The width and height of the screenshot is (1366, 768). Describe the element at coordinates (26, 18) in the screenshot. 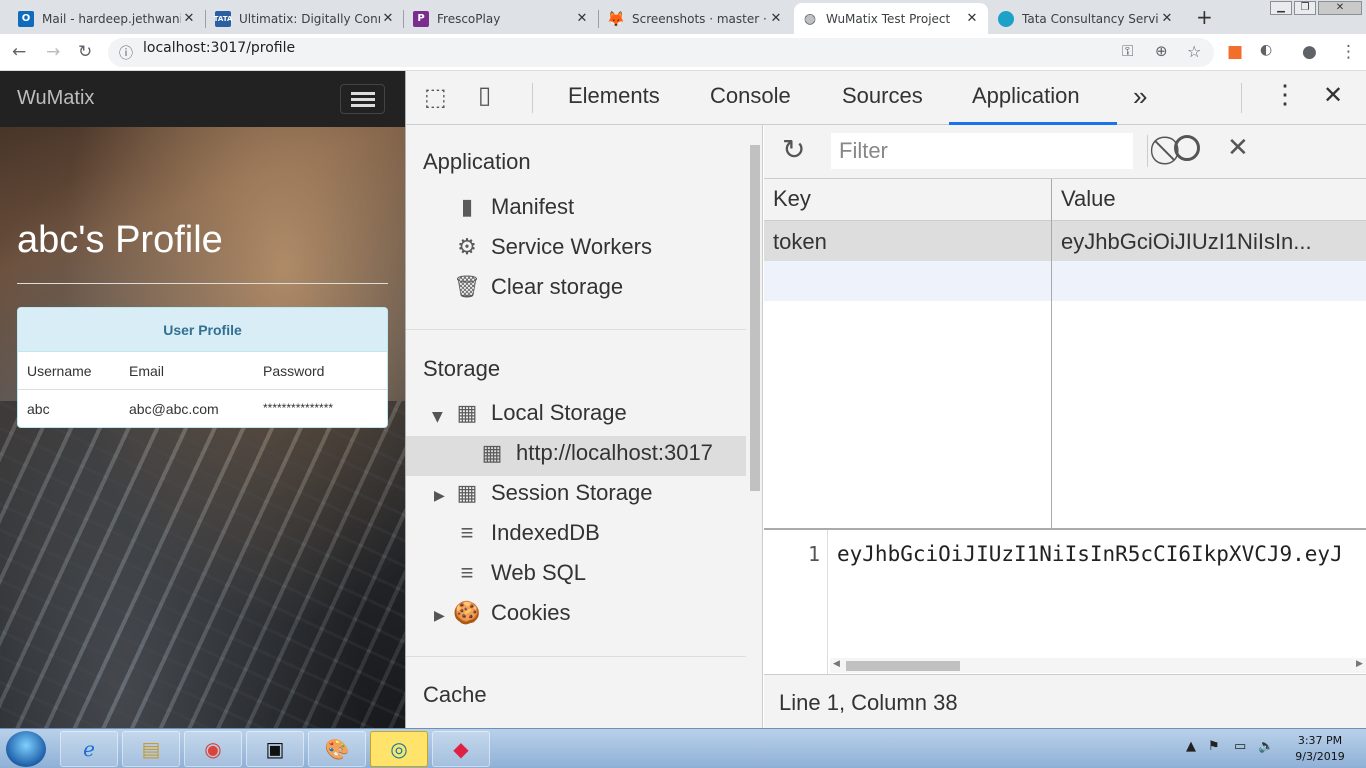

I see `outlook-icon: O` at that location.